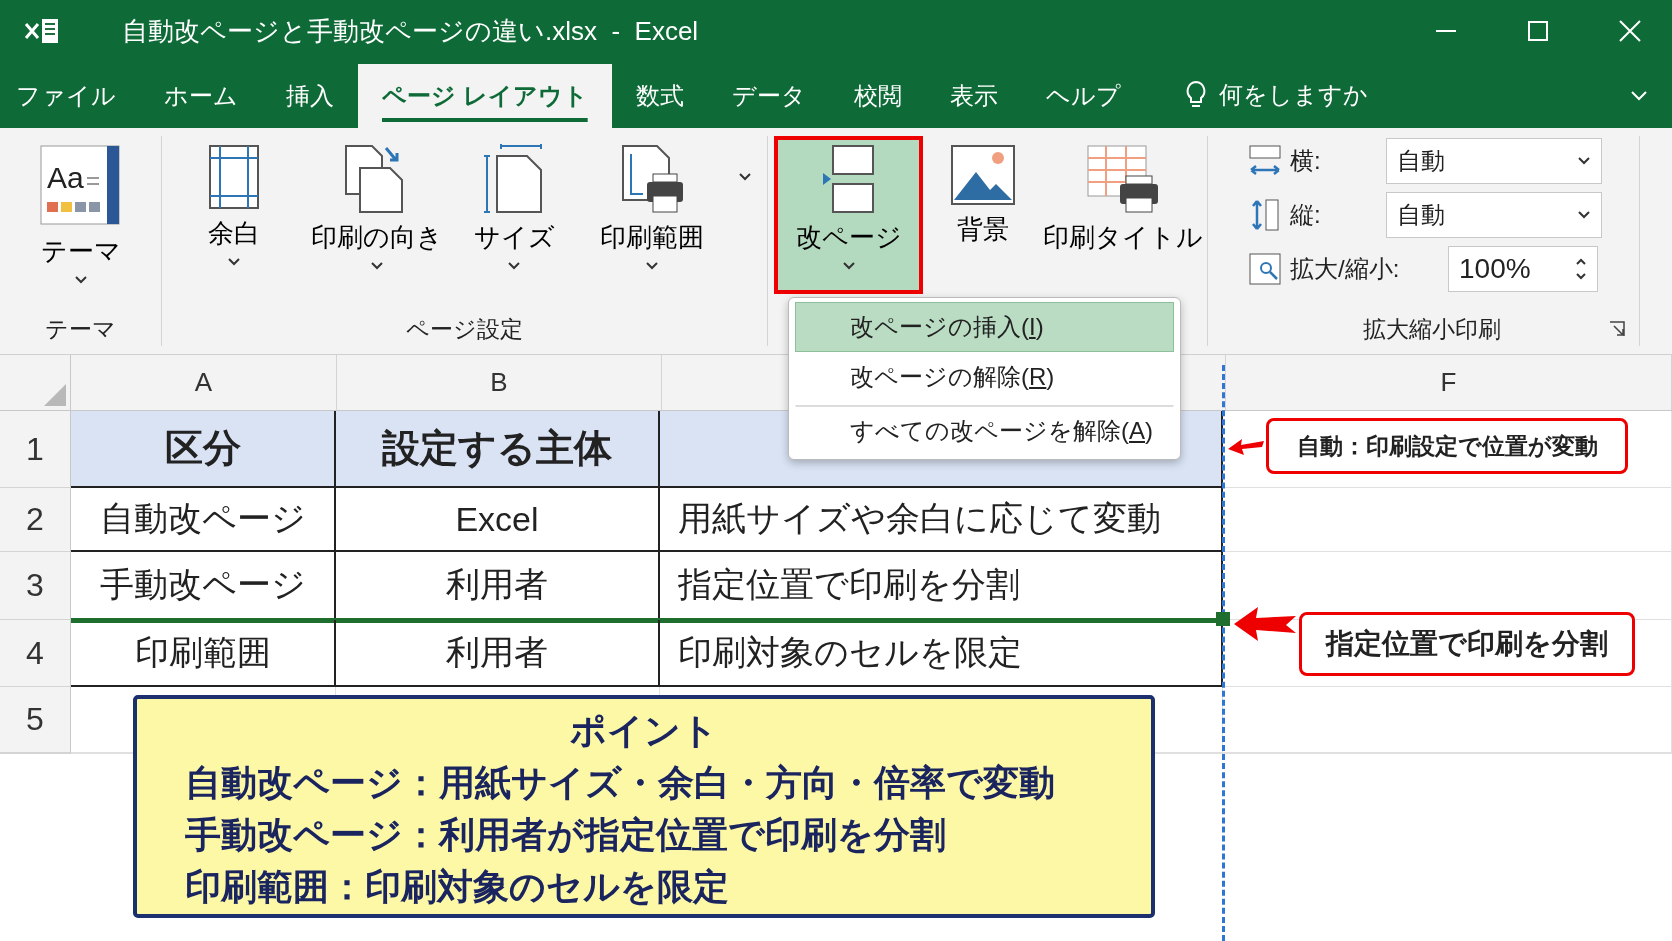  I want to click on ribbon-button: 余白, so click(234, 215).